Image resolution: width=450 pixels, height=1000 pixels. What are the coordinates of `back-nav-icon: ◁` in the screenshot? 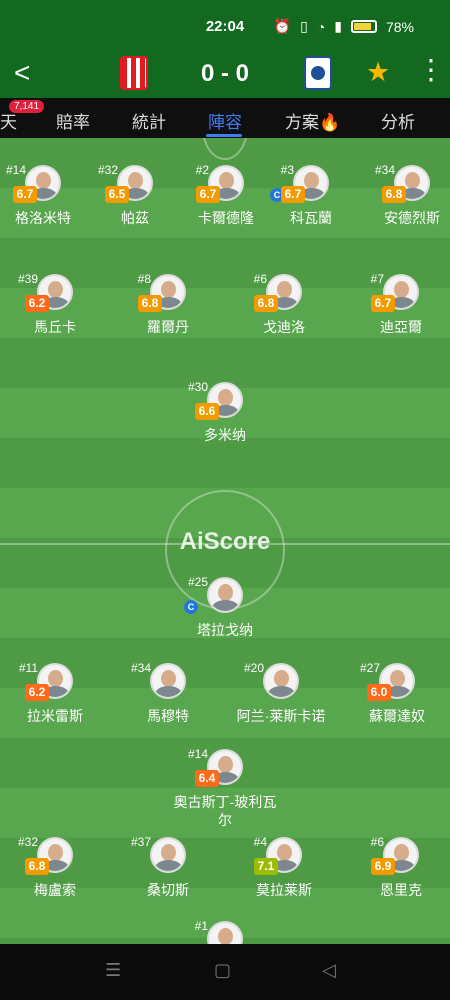 It's located at (329, 970).